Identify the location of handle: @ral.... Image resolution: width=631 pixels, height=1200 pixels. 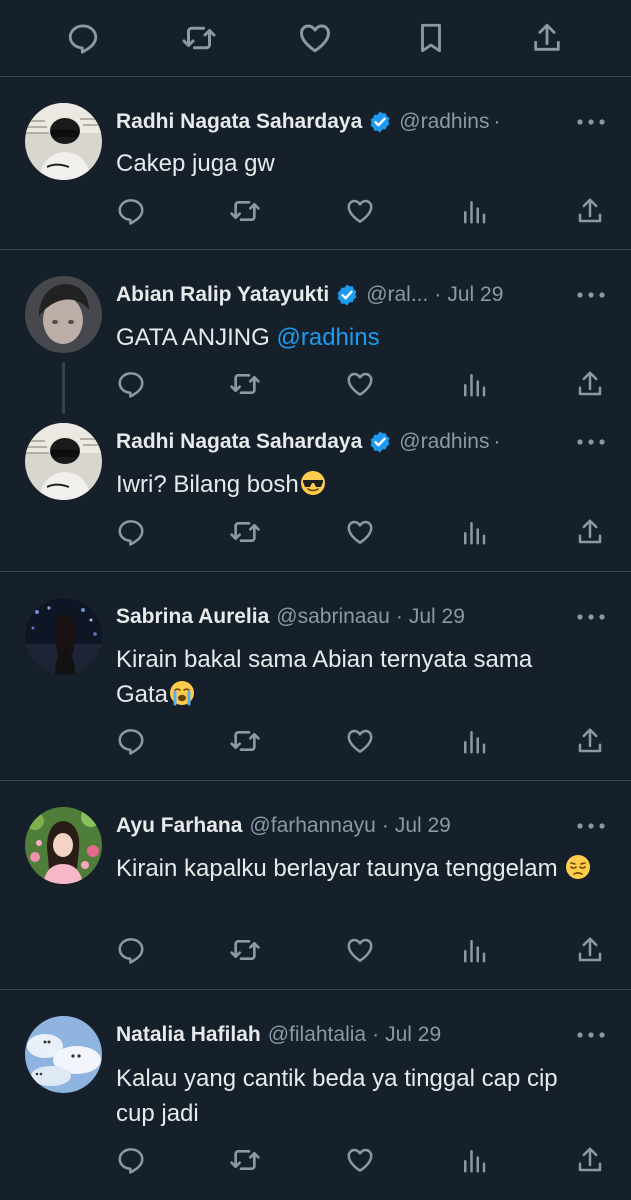
(397, 295).